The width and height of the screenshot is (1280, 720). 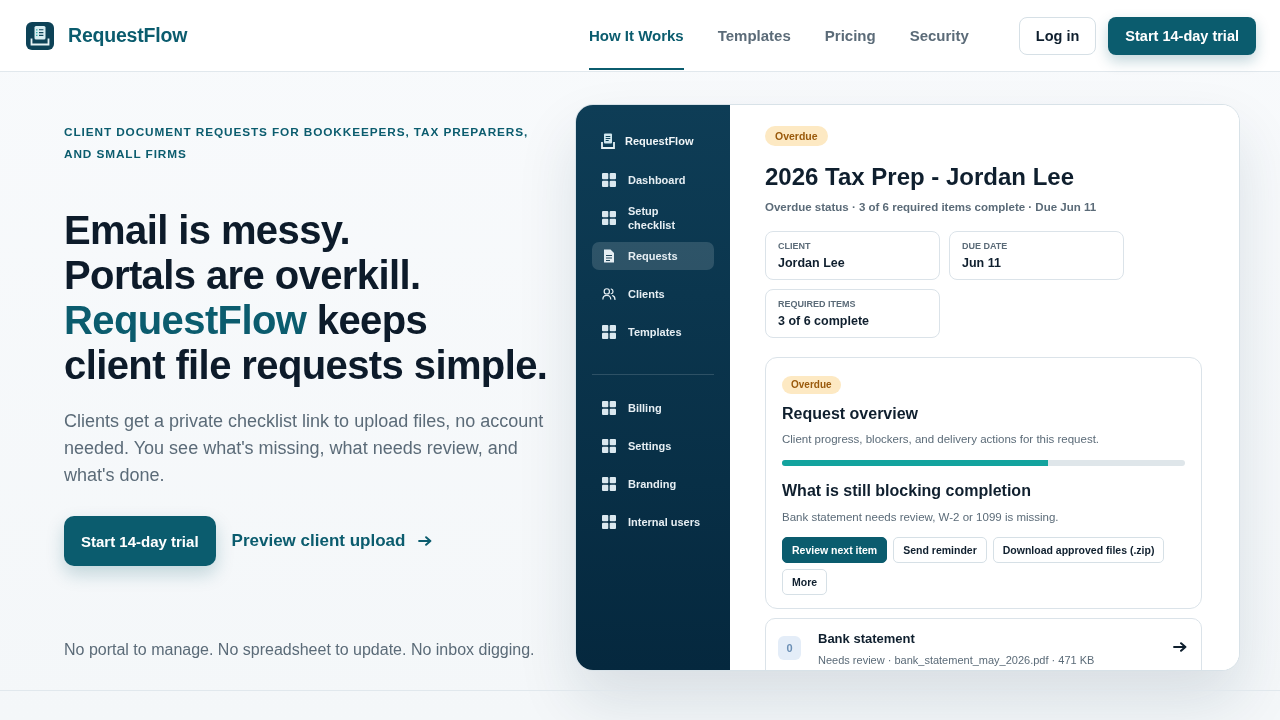 What do you see at coordinates (304, 448) in the screenshot?
I see `hero-description: Clients get a private checklist link to upload files, no account needed. You see what's missing, what needs review, and what's done.` at bounding box center [304, 448].